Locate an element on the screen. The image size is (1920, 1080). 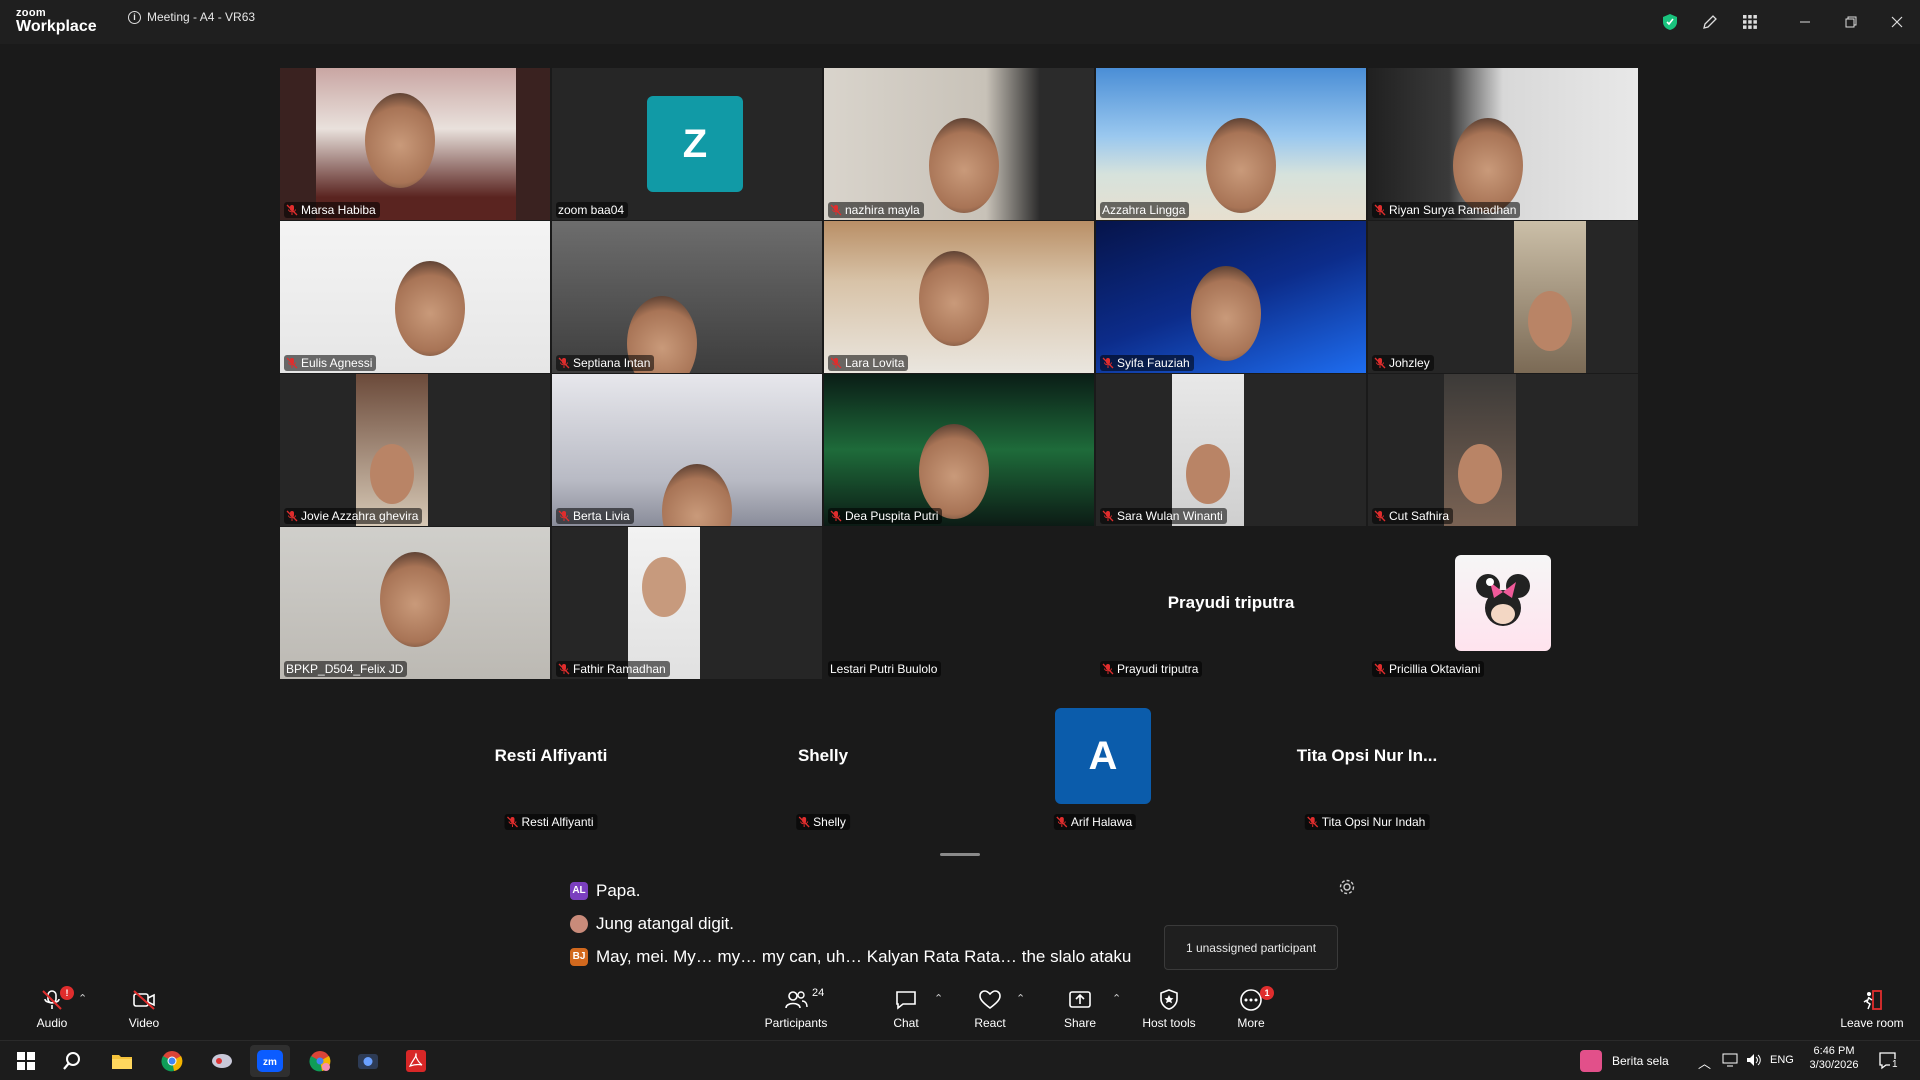
participant-tile: Jovie Azzahra ghevira is located at coordinates (415, 450).